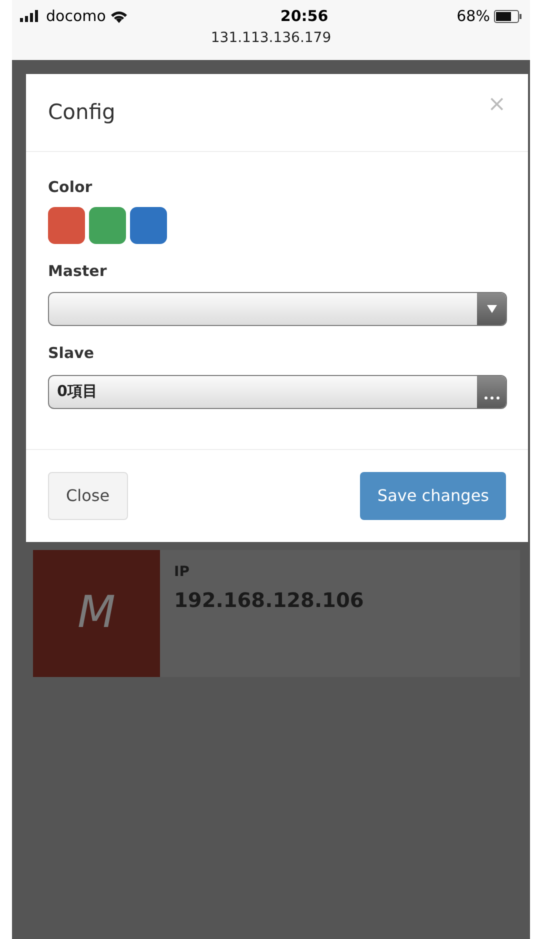 The image size is (535, 939). I want to click on ip-address: 192.168.128.106, so click(269, 600).